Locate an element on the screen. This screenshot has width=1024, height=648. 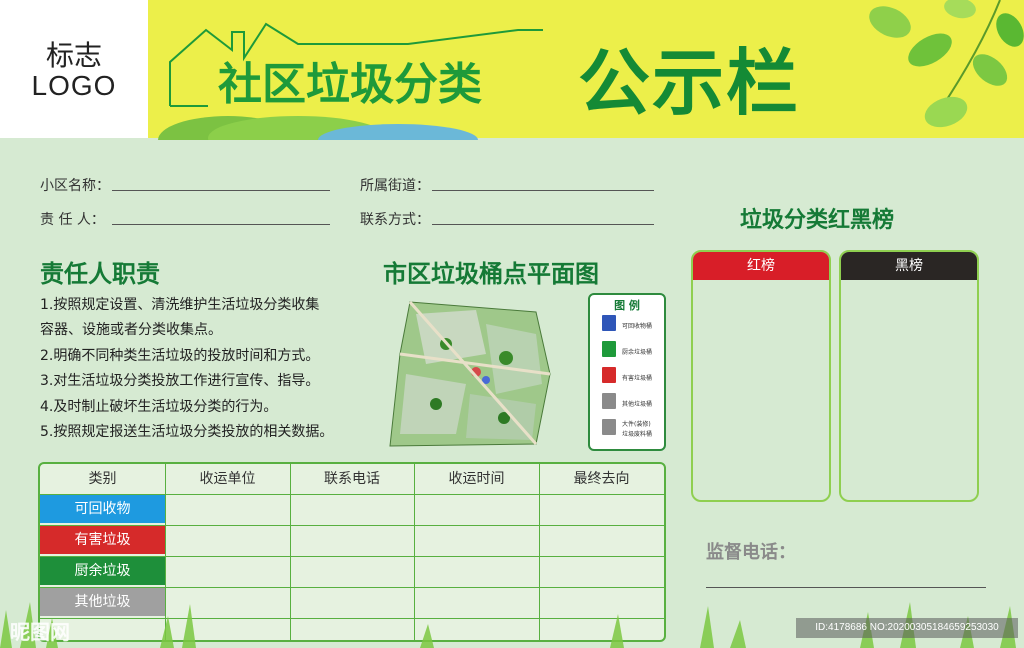
street-field is located at coordinates (543, 190).